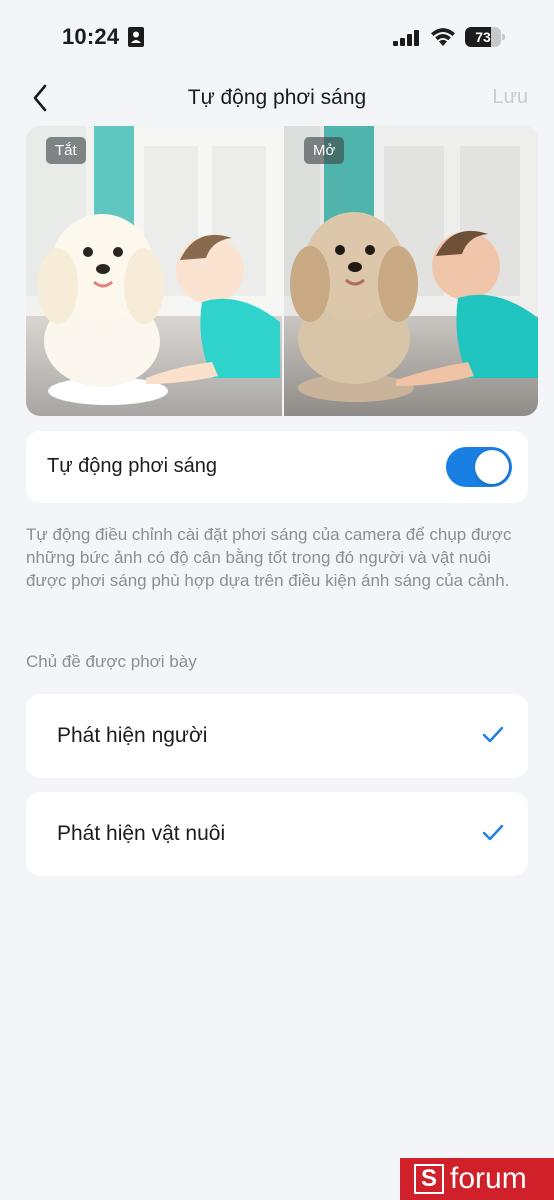 The image size is (554, 1200). Describe the element at coordinates (132, 735) in the screenshot. I see `option-person-label: Phát hiện người` at that location.